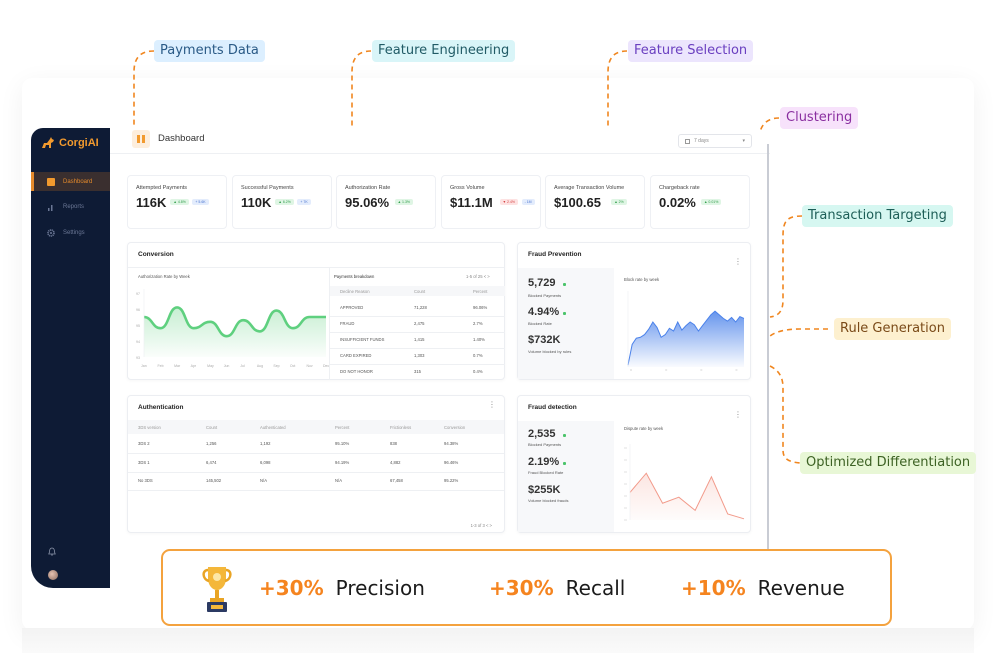 This screenshot has width=1000, height=653. What do you see at coordinates (713, 588) in the screenshot?
I see `metric-percent: +10%` at bounding box center [713, 588].